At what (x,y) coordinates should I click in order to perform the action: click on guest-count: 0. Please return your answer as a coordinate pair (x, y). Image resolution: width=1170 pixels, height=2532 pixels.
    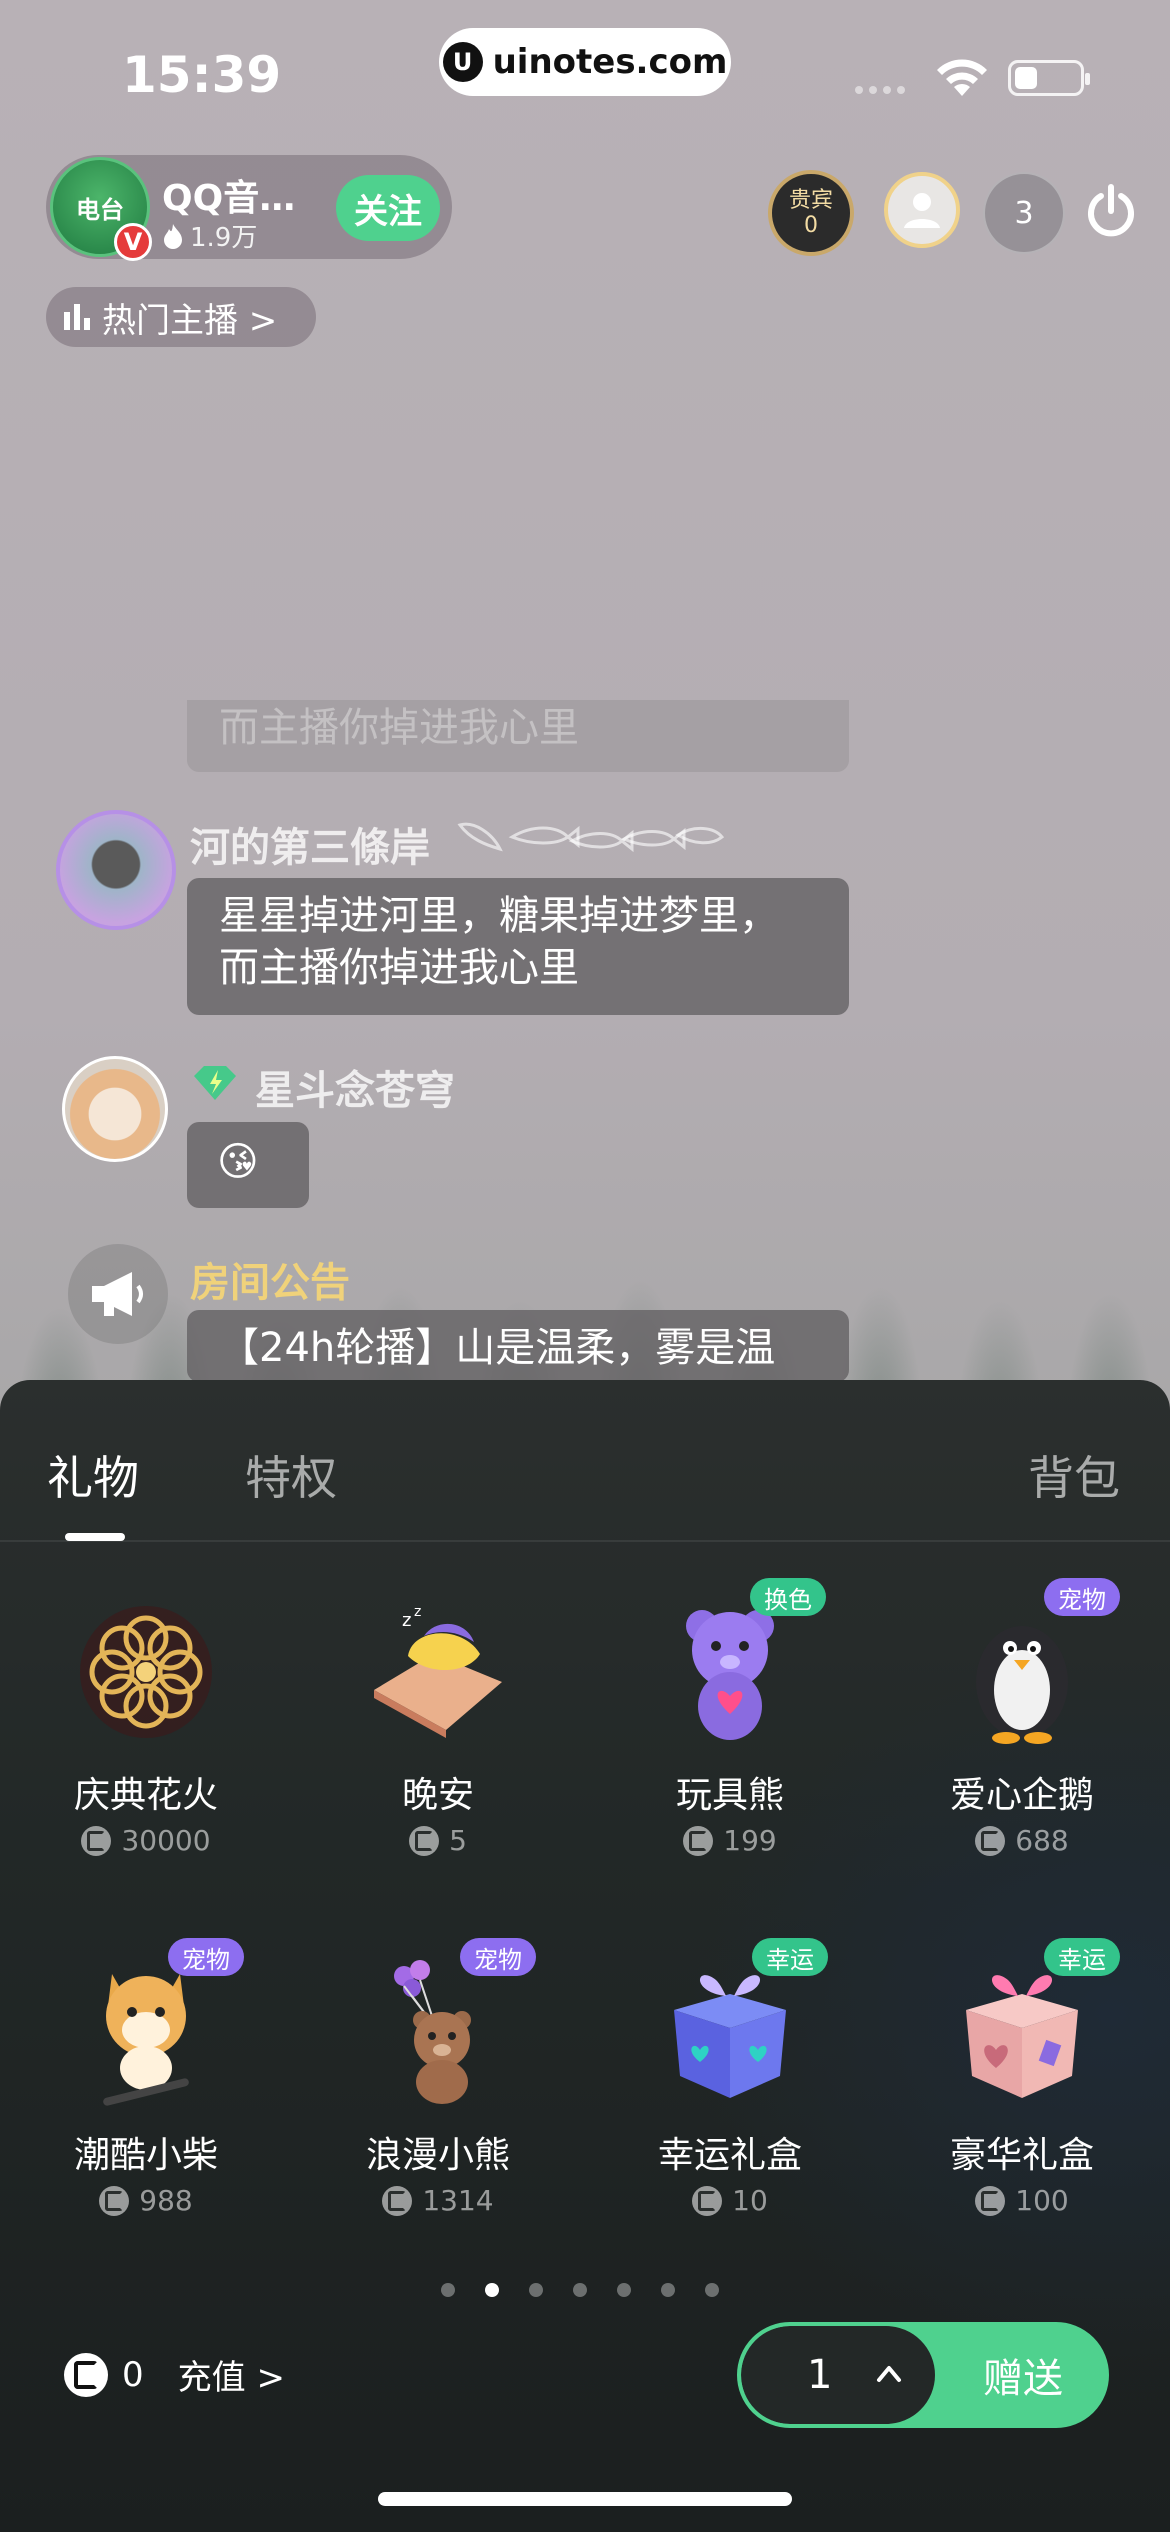
    Looking at the image, I should click on (811, 225).